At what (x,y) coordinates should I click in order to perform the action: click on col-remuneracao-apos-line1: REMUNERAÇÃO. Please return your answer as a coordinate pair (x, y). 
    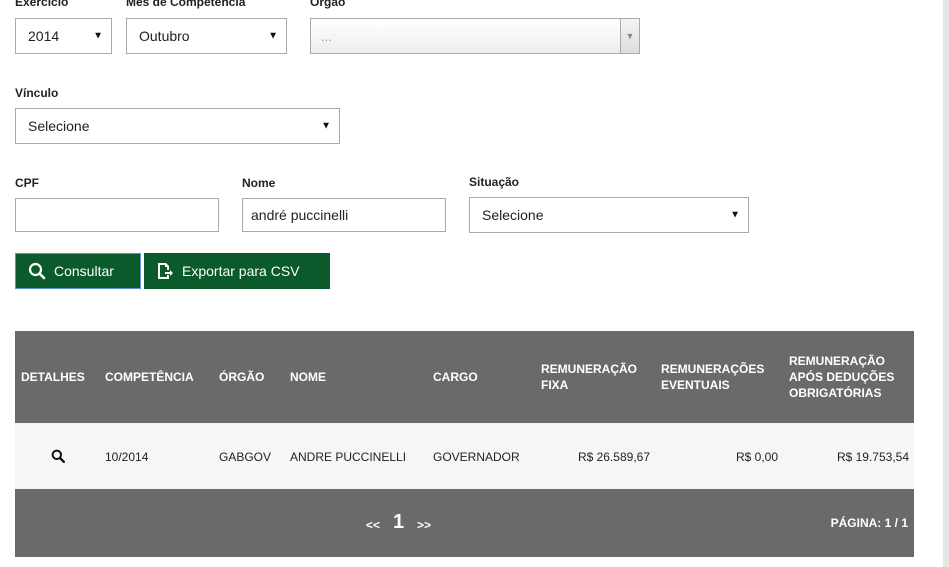
    Looking at the image, I should click on (837, 361).